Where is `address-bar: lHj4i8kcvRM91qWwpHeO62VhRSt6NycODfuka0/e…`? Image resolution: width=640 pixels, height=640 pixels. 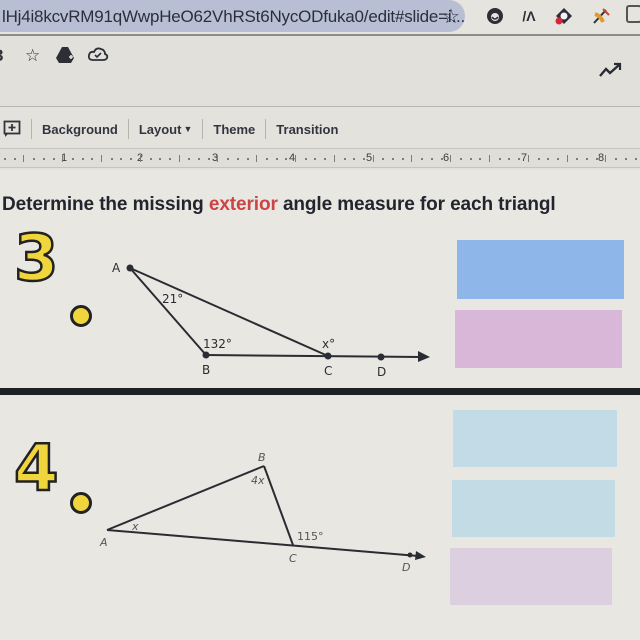
address-bar: lHj4i8kcvRM91qWwpHeO62VhRSt6NycODfuka0/e… is located at coordinates (232, 16).